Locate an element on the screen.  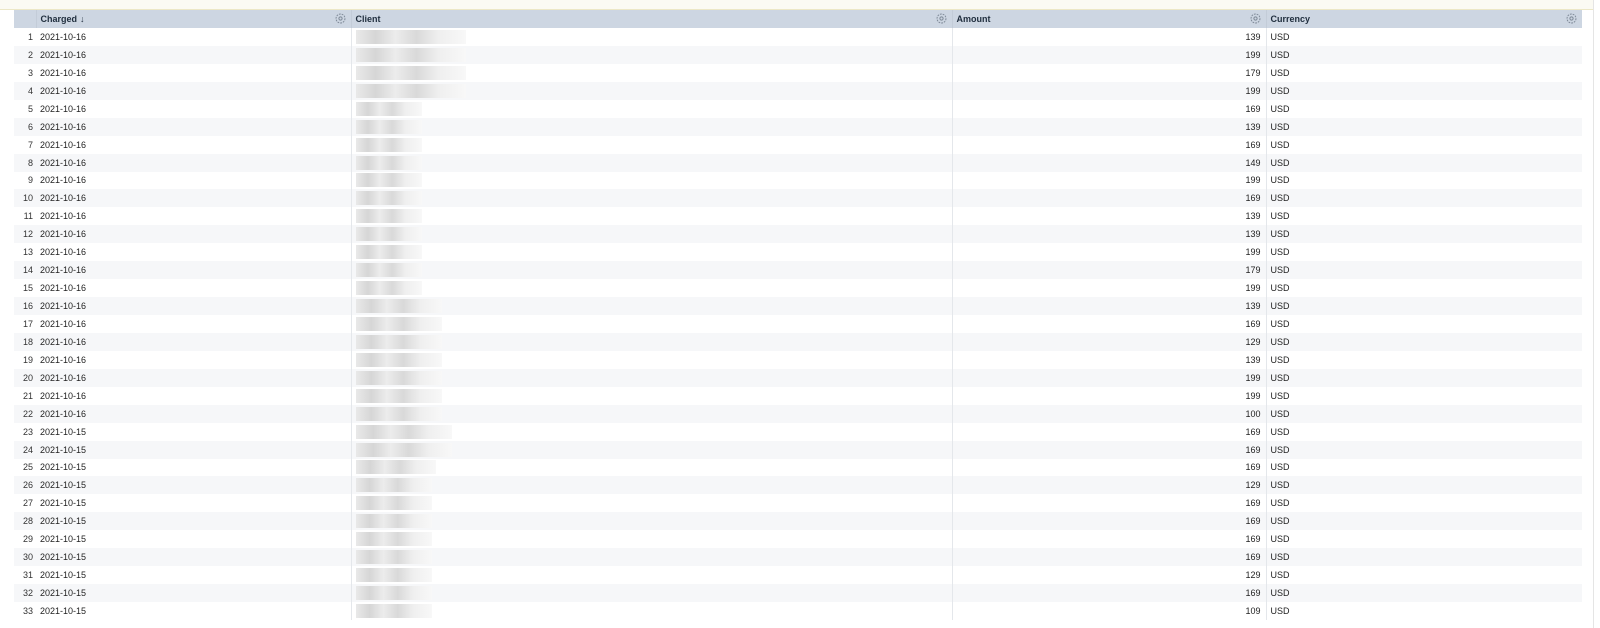
table-row: 21 2021-10-16 199 USD is located at coordinates (798, 395).